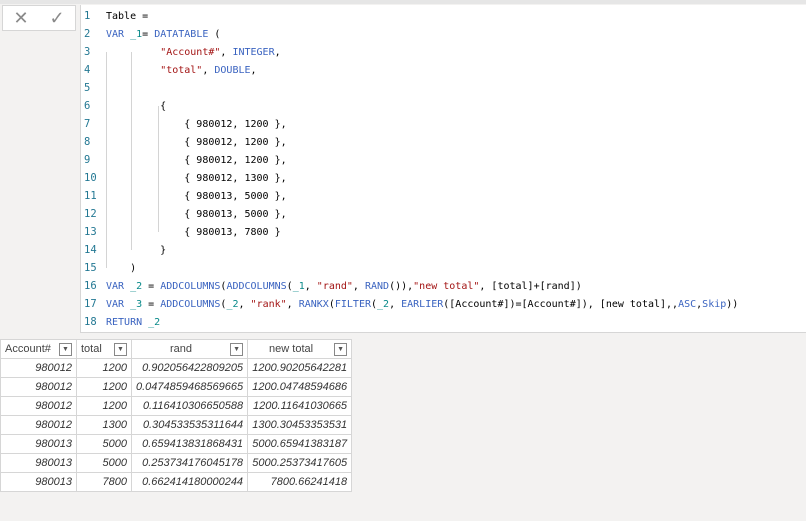 The width and height of the screenshot is (806, 521). I want to click on line-number: 11, so click(90, 196).